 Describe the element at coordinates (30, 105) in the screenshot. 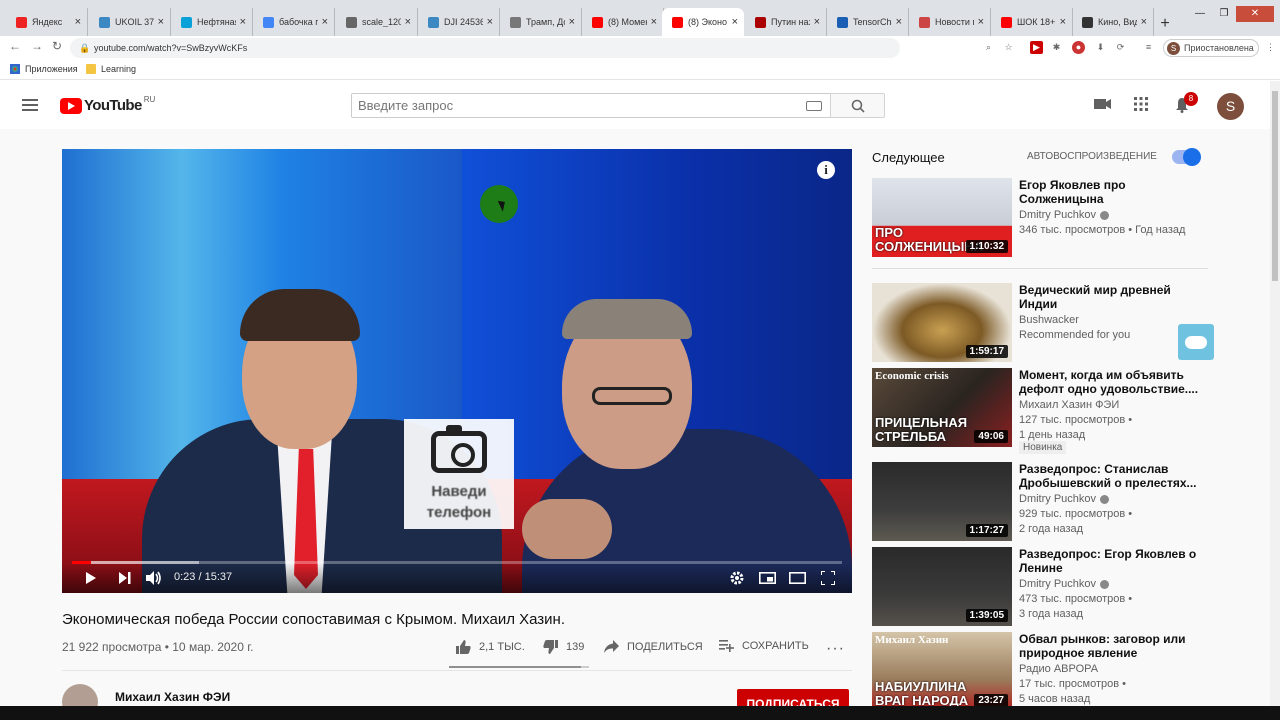

I see `hamburger-menu-icon` at that location.